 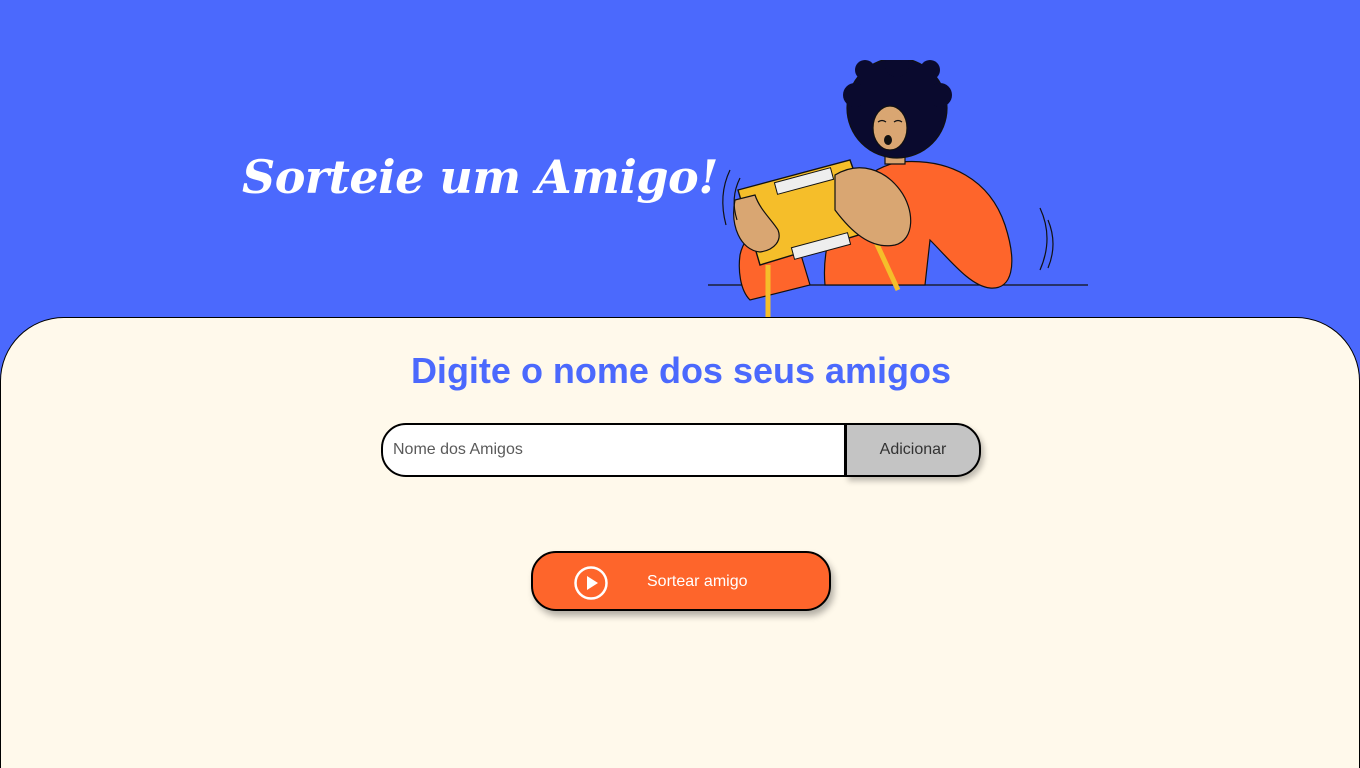 I want to click on draw-button-label: Sortear amigo, so click(x=697, y=581).